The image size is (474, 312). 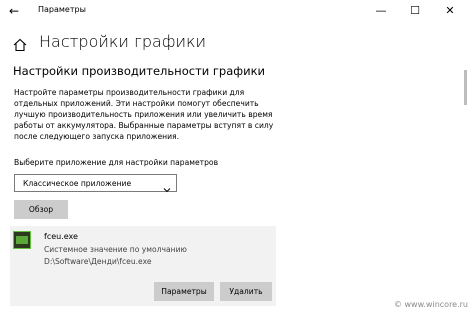 I want to click on remove-button: Удалить, so click(x=246, y=291).